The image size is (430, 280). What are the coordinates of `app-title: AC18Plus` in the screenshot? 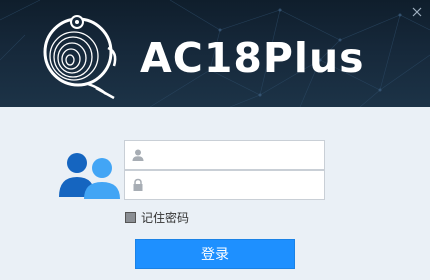 It's located at (252, 58).